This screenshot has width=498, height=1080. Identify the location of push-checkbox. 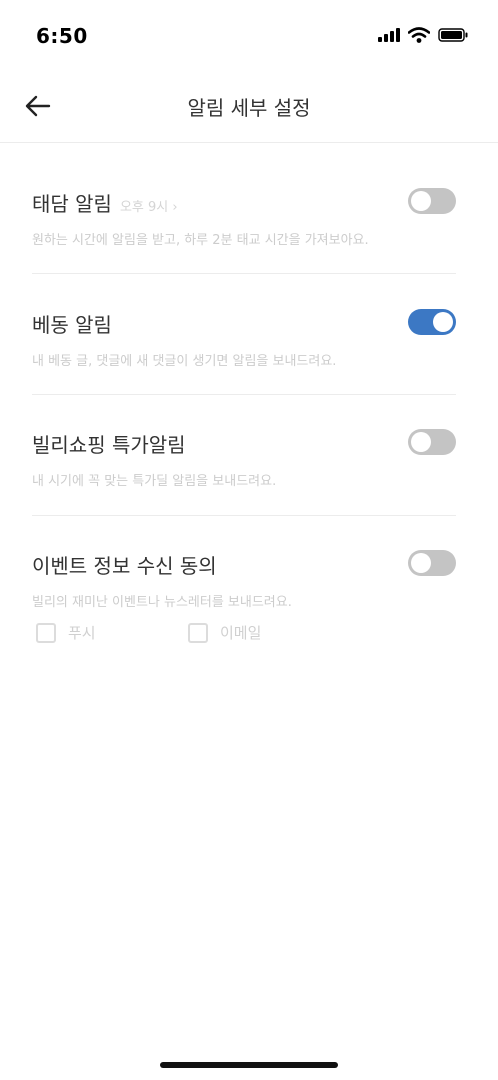
(46, 632).